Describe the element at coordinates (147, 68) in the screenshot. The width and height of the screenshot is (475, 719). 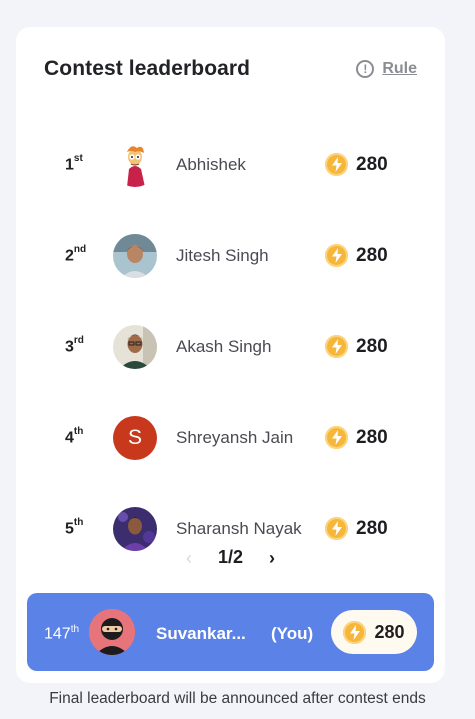
I see `page-title: Contest leaderboard` at that location.